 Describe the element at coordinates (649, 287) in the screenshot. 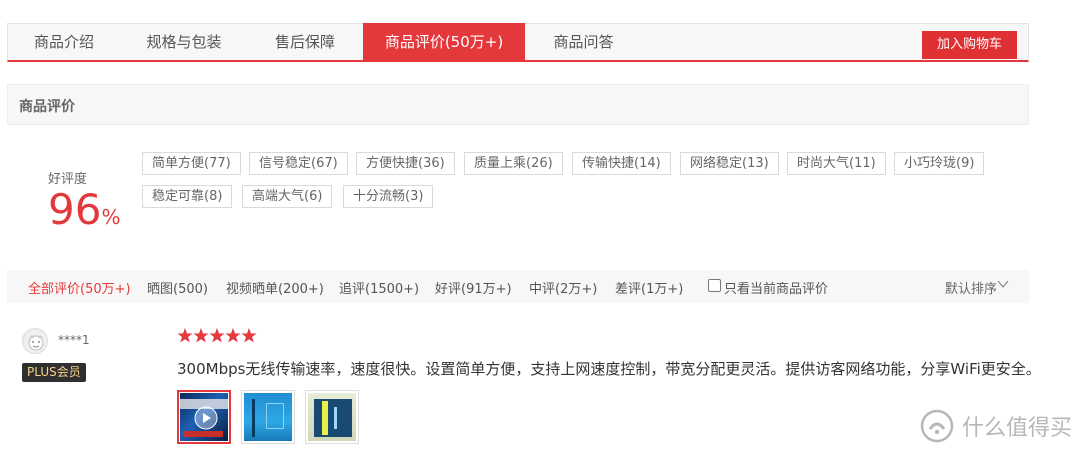

I see `filter-negative: 差评(1万+)` at that location.